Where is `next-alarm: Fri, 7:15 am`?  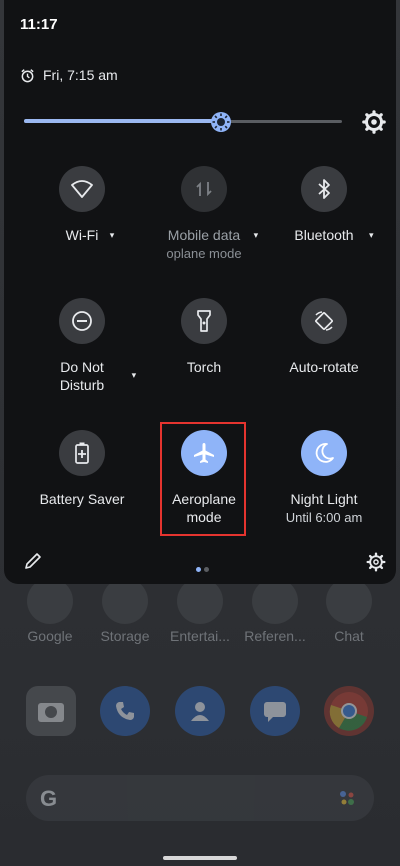
next-alarm: Fri, 7:15 am is located at coordinates (69, 75).